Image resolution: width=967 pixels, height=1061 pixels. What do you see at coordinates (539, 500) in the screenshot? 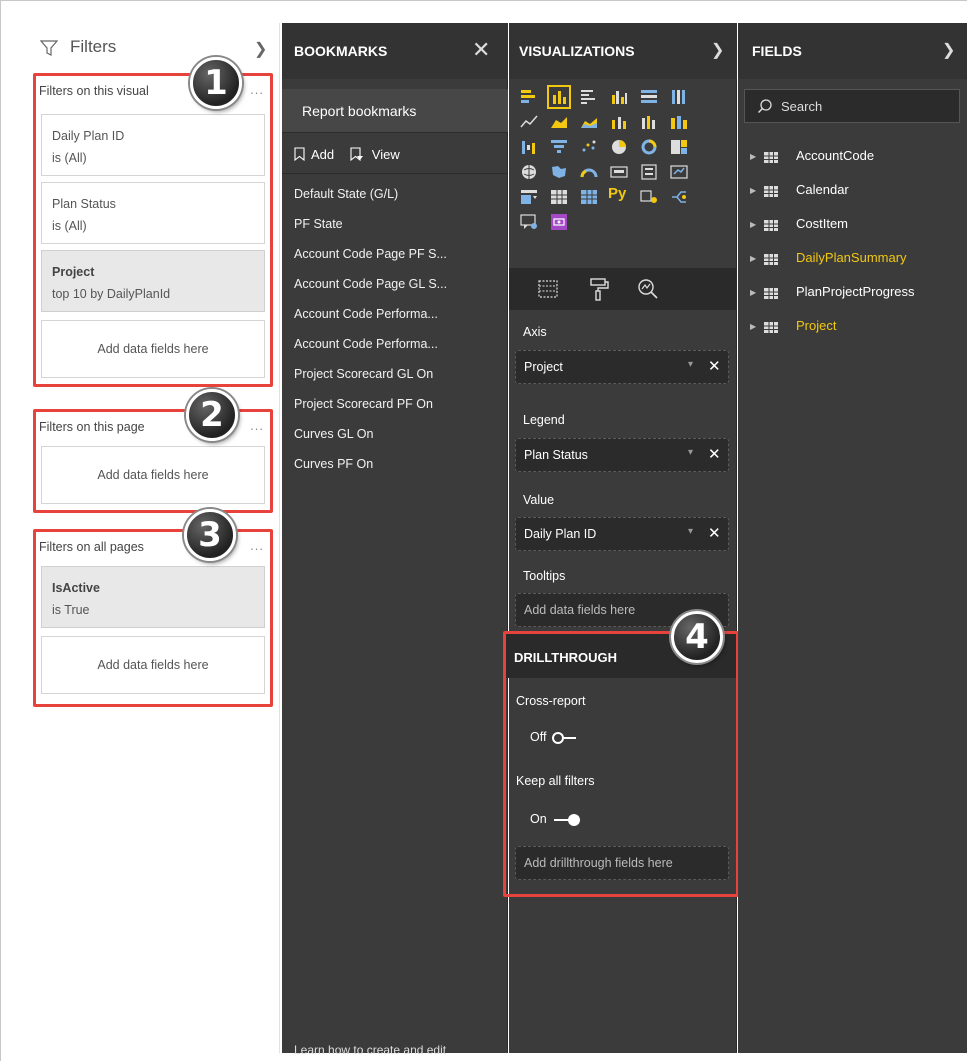
I see `value-well-label: Value` at bounding box center [539, 500].